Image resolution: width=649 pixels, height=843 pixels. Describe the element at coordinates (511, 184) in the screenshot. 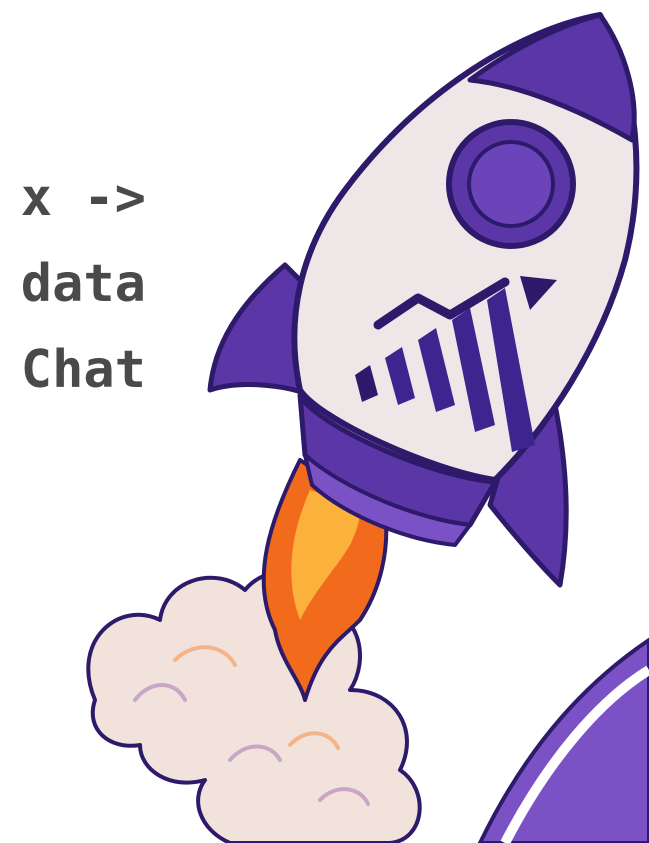

I see `porthole-window-shape` at that location.